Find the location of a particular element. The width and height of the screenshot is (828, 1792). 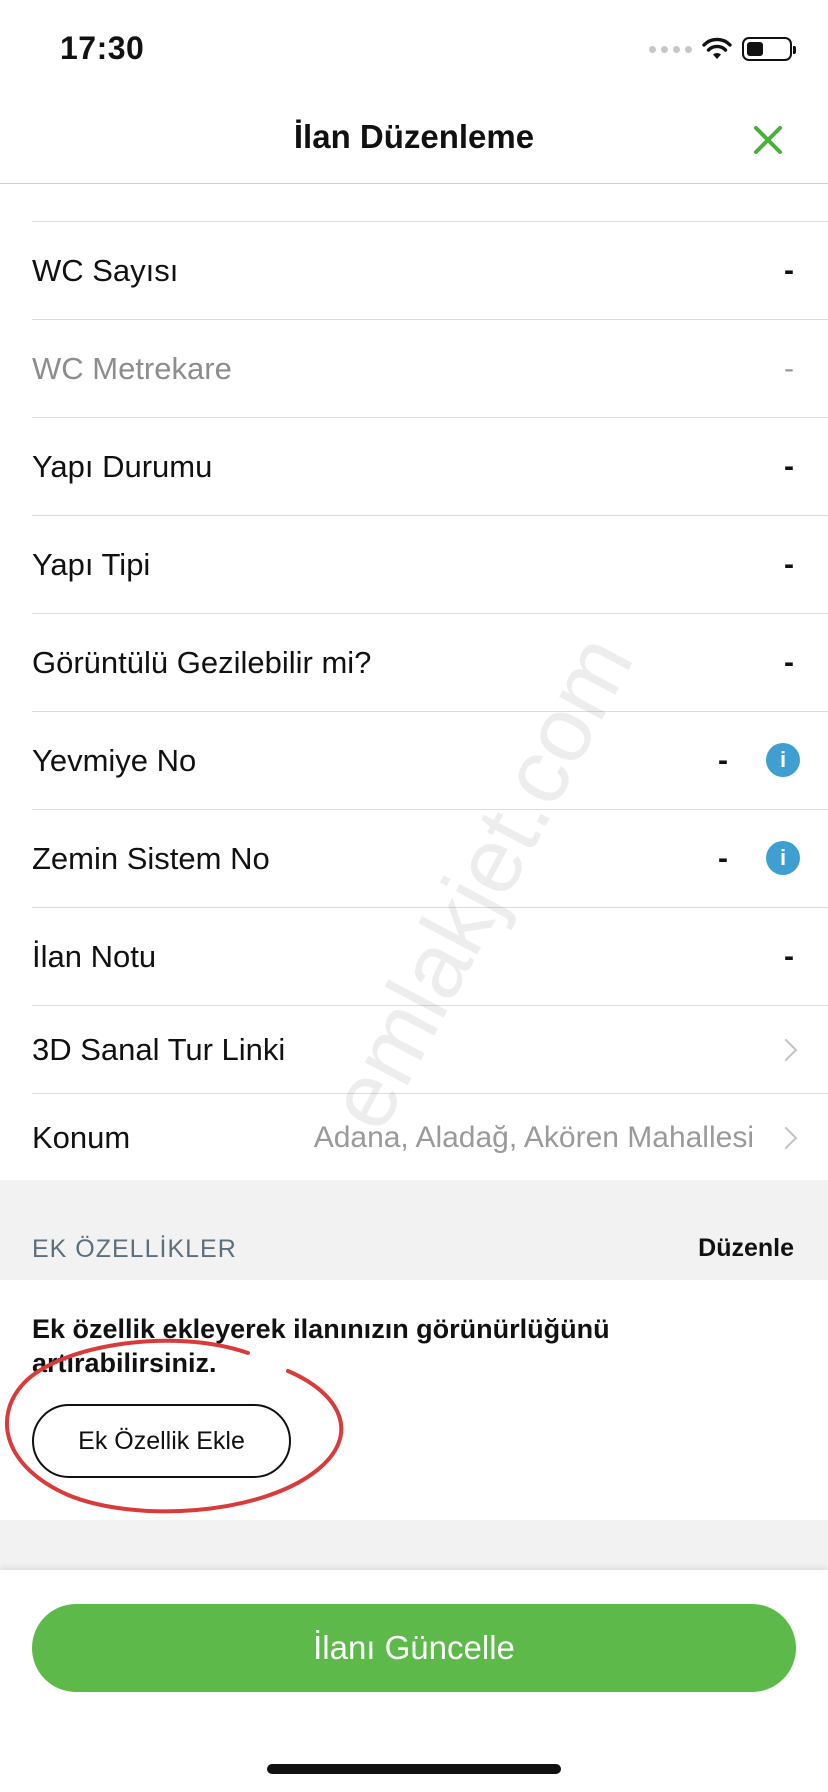

close-icon is located at coordinates (768, 140).